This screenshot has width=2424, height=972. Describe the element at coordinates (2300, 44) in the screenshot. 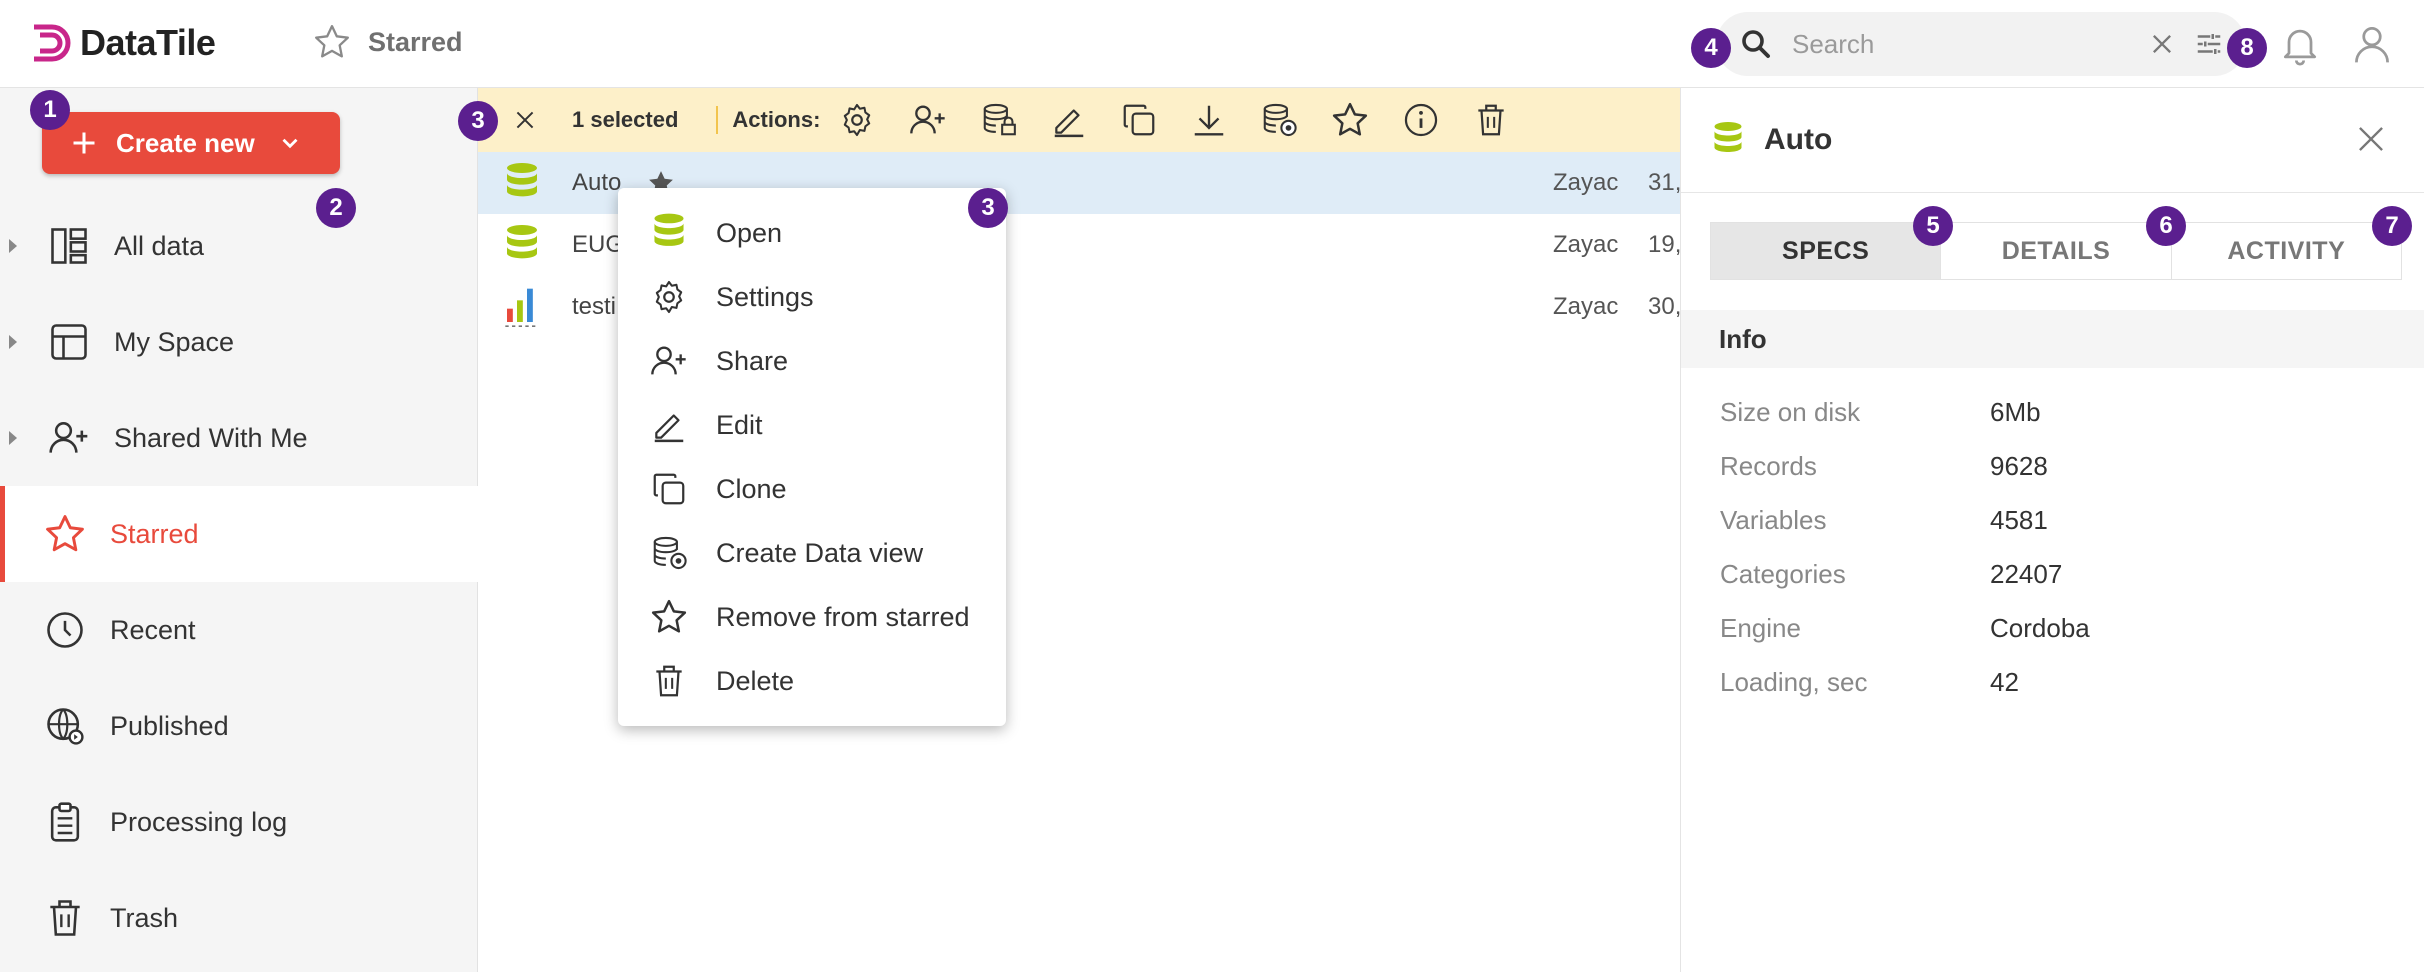

I see `bell-icon` at that location.